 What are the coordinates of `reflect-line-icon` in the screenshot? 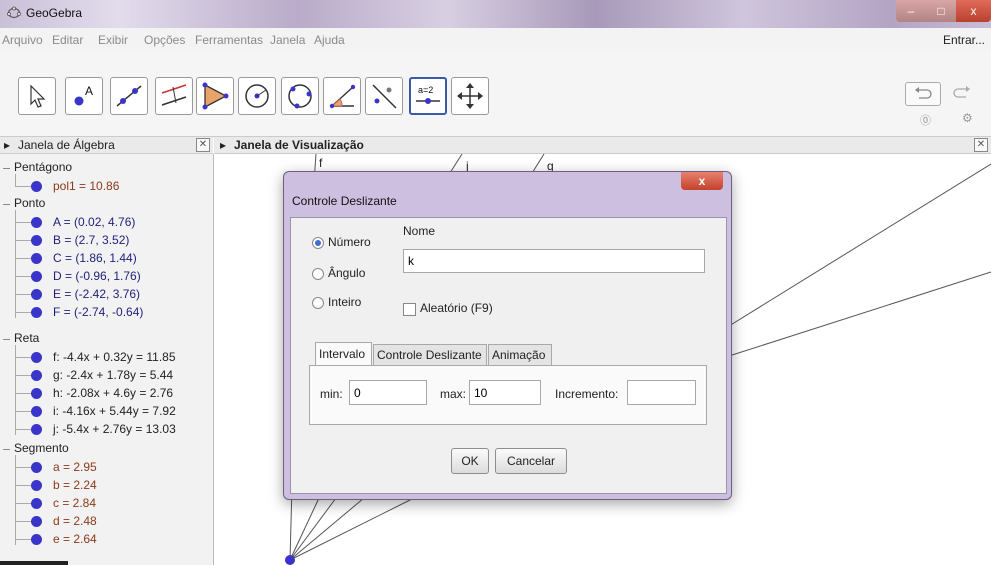 It's located at (384, 96).